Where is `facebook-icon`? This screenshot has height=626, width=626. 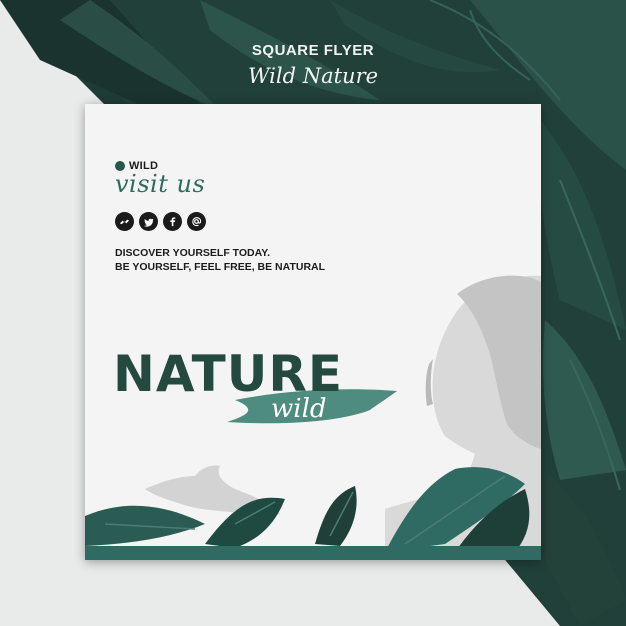
facebook-icon is located at coordinates (172, 221).